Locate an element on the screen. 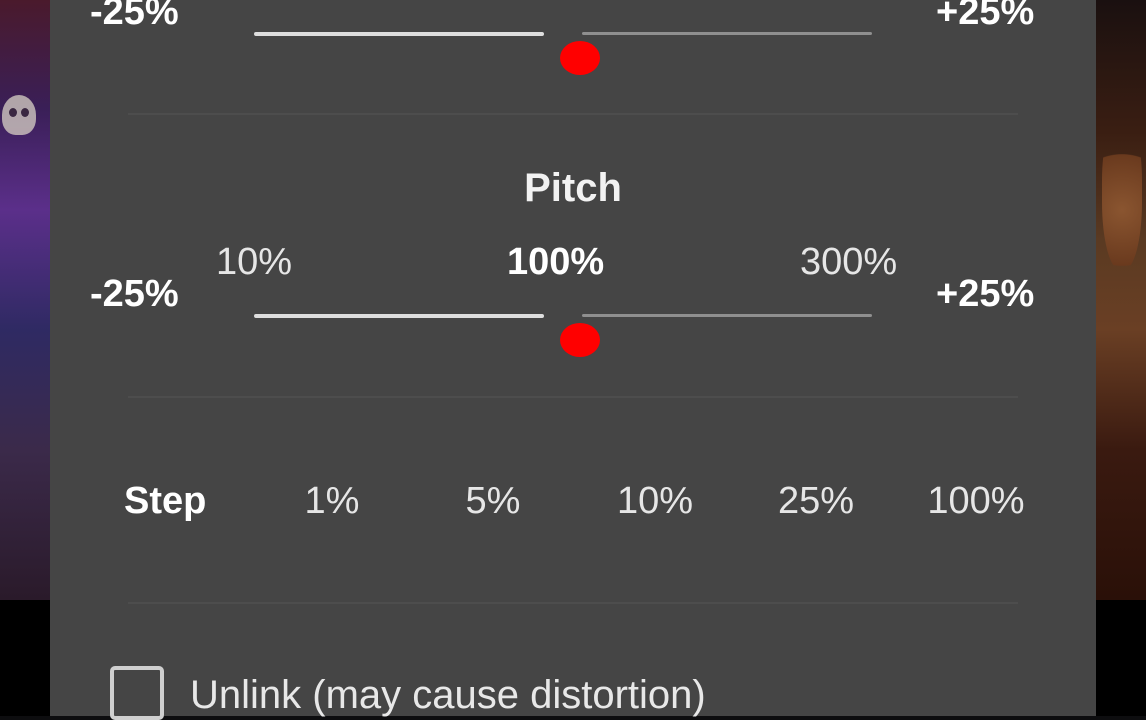 This screenshot has height=720, width=1146. step-option-5: 5% is located at coordinates (493, 501).